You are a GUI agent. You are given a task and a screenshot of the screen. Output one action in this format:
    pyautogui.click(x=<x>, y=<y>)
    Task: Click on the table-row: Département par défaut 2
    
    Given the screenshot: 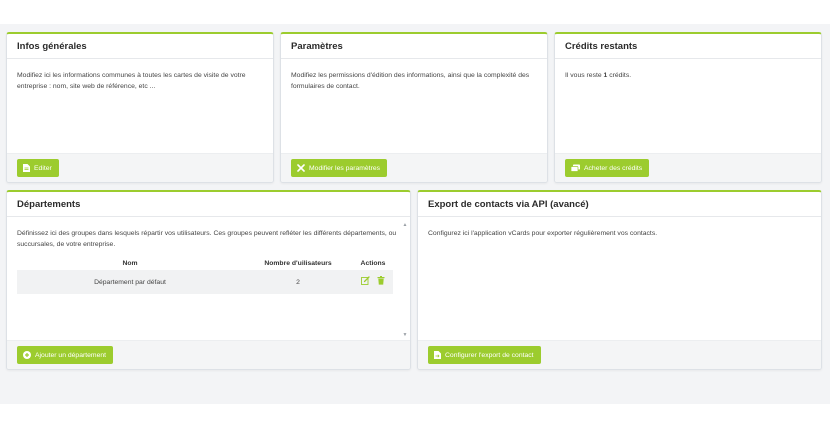 What is the action you would take?
    pyautogui.click(x=205, y=282)
    